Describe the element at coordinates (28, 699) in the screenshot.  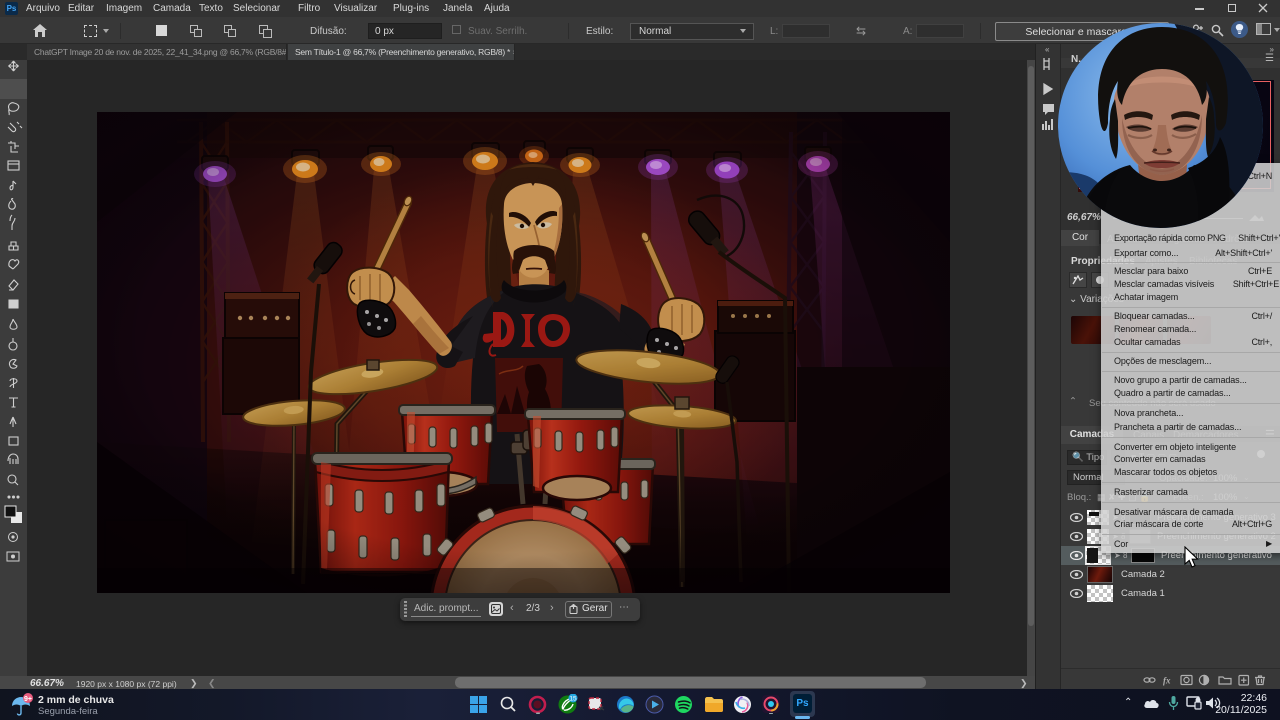
I see `svg-text: 9+` at that location.